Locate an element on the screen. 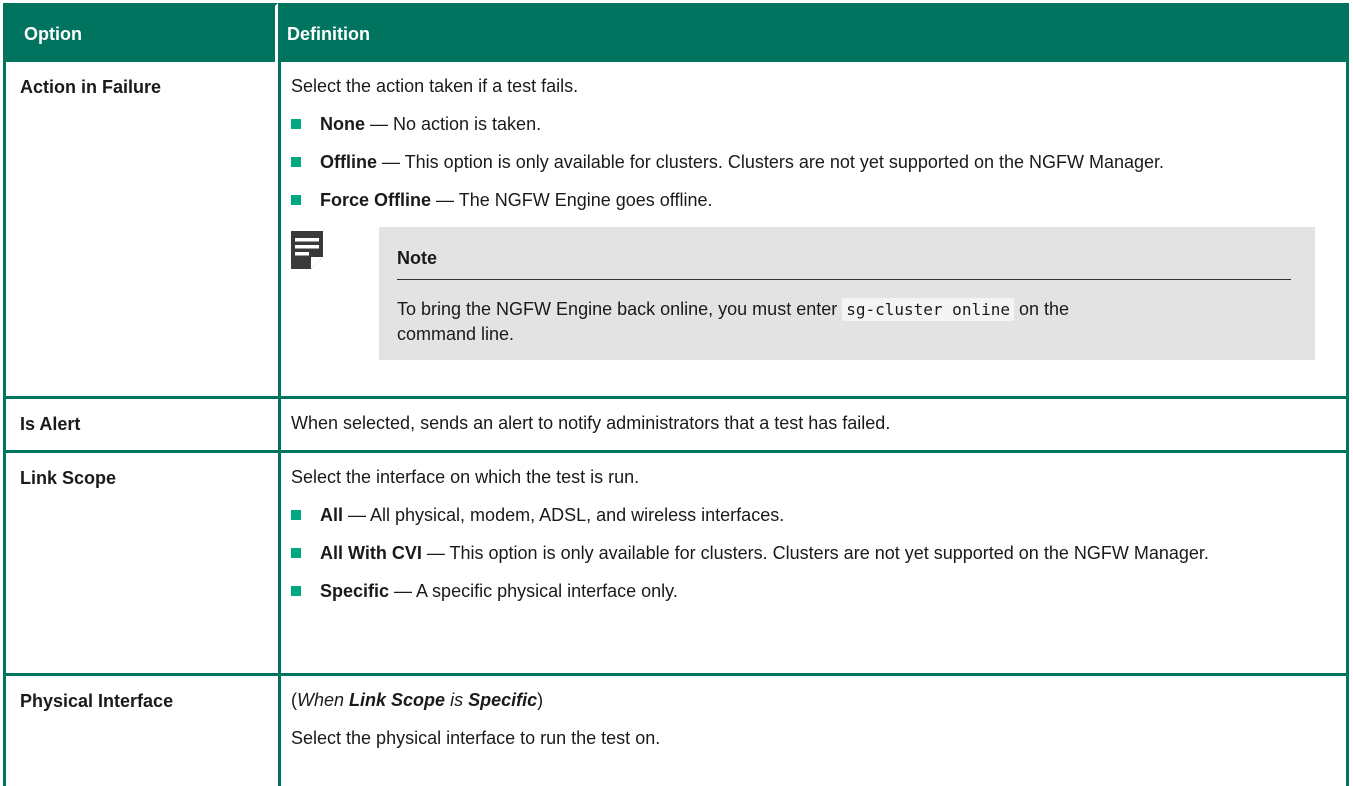  definition-condition: (When Link Scope is Specific) is located at coordinates (803, 700).